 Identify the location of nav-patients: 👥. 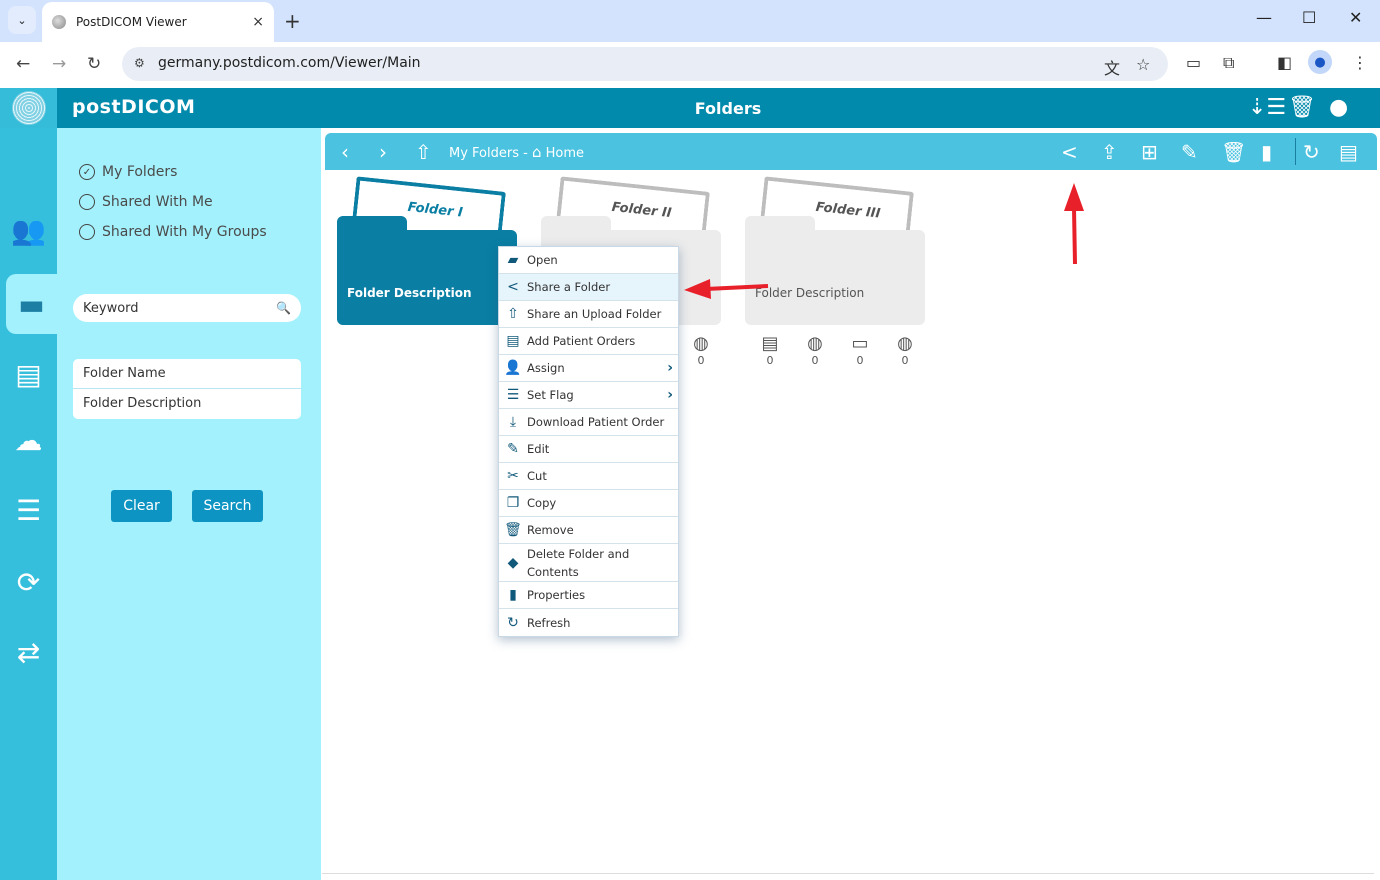
(28, 230).